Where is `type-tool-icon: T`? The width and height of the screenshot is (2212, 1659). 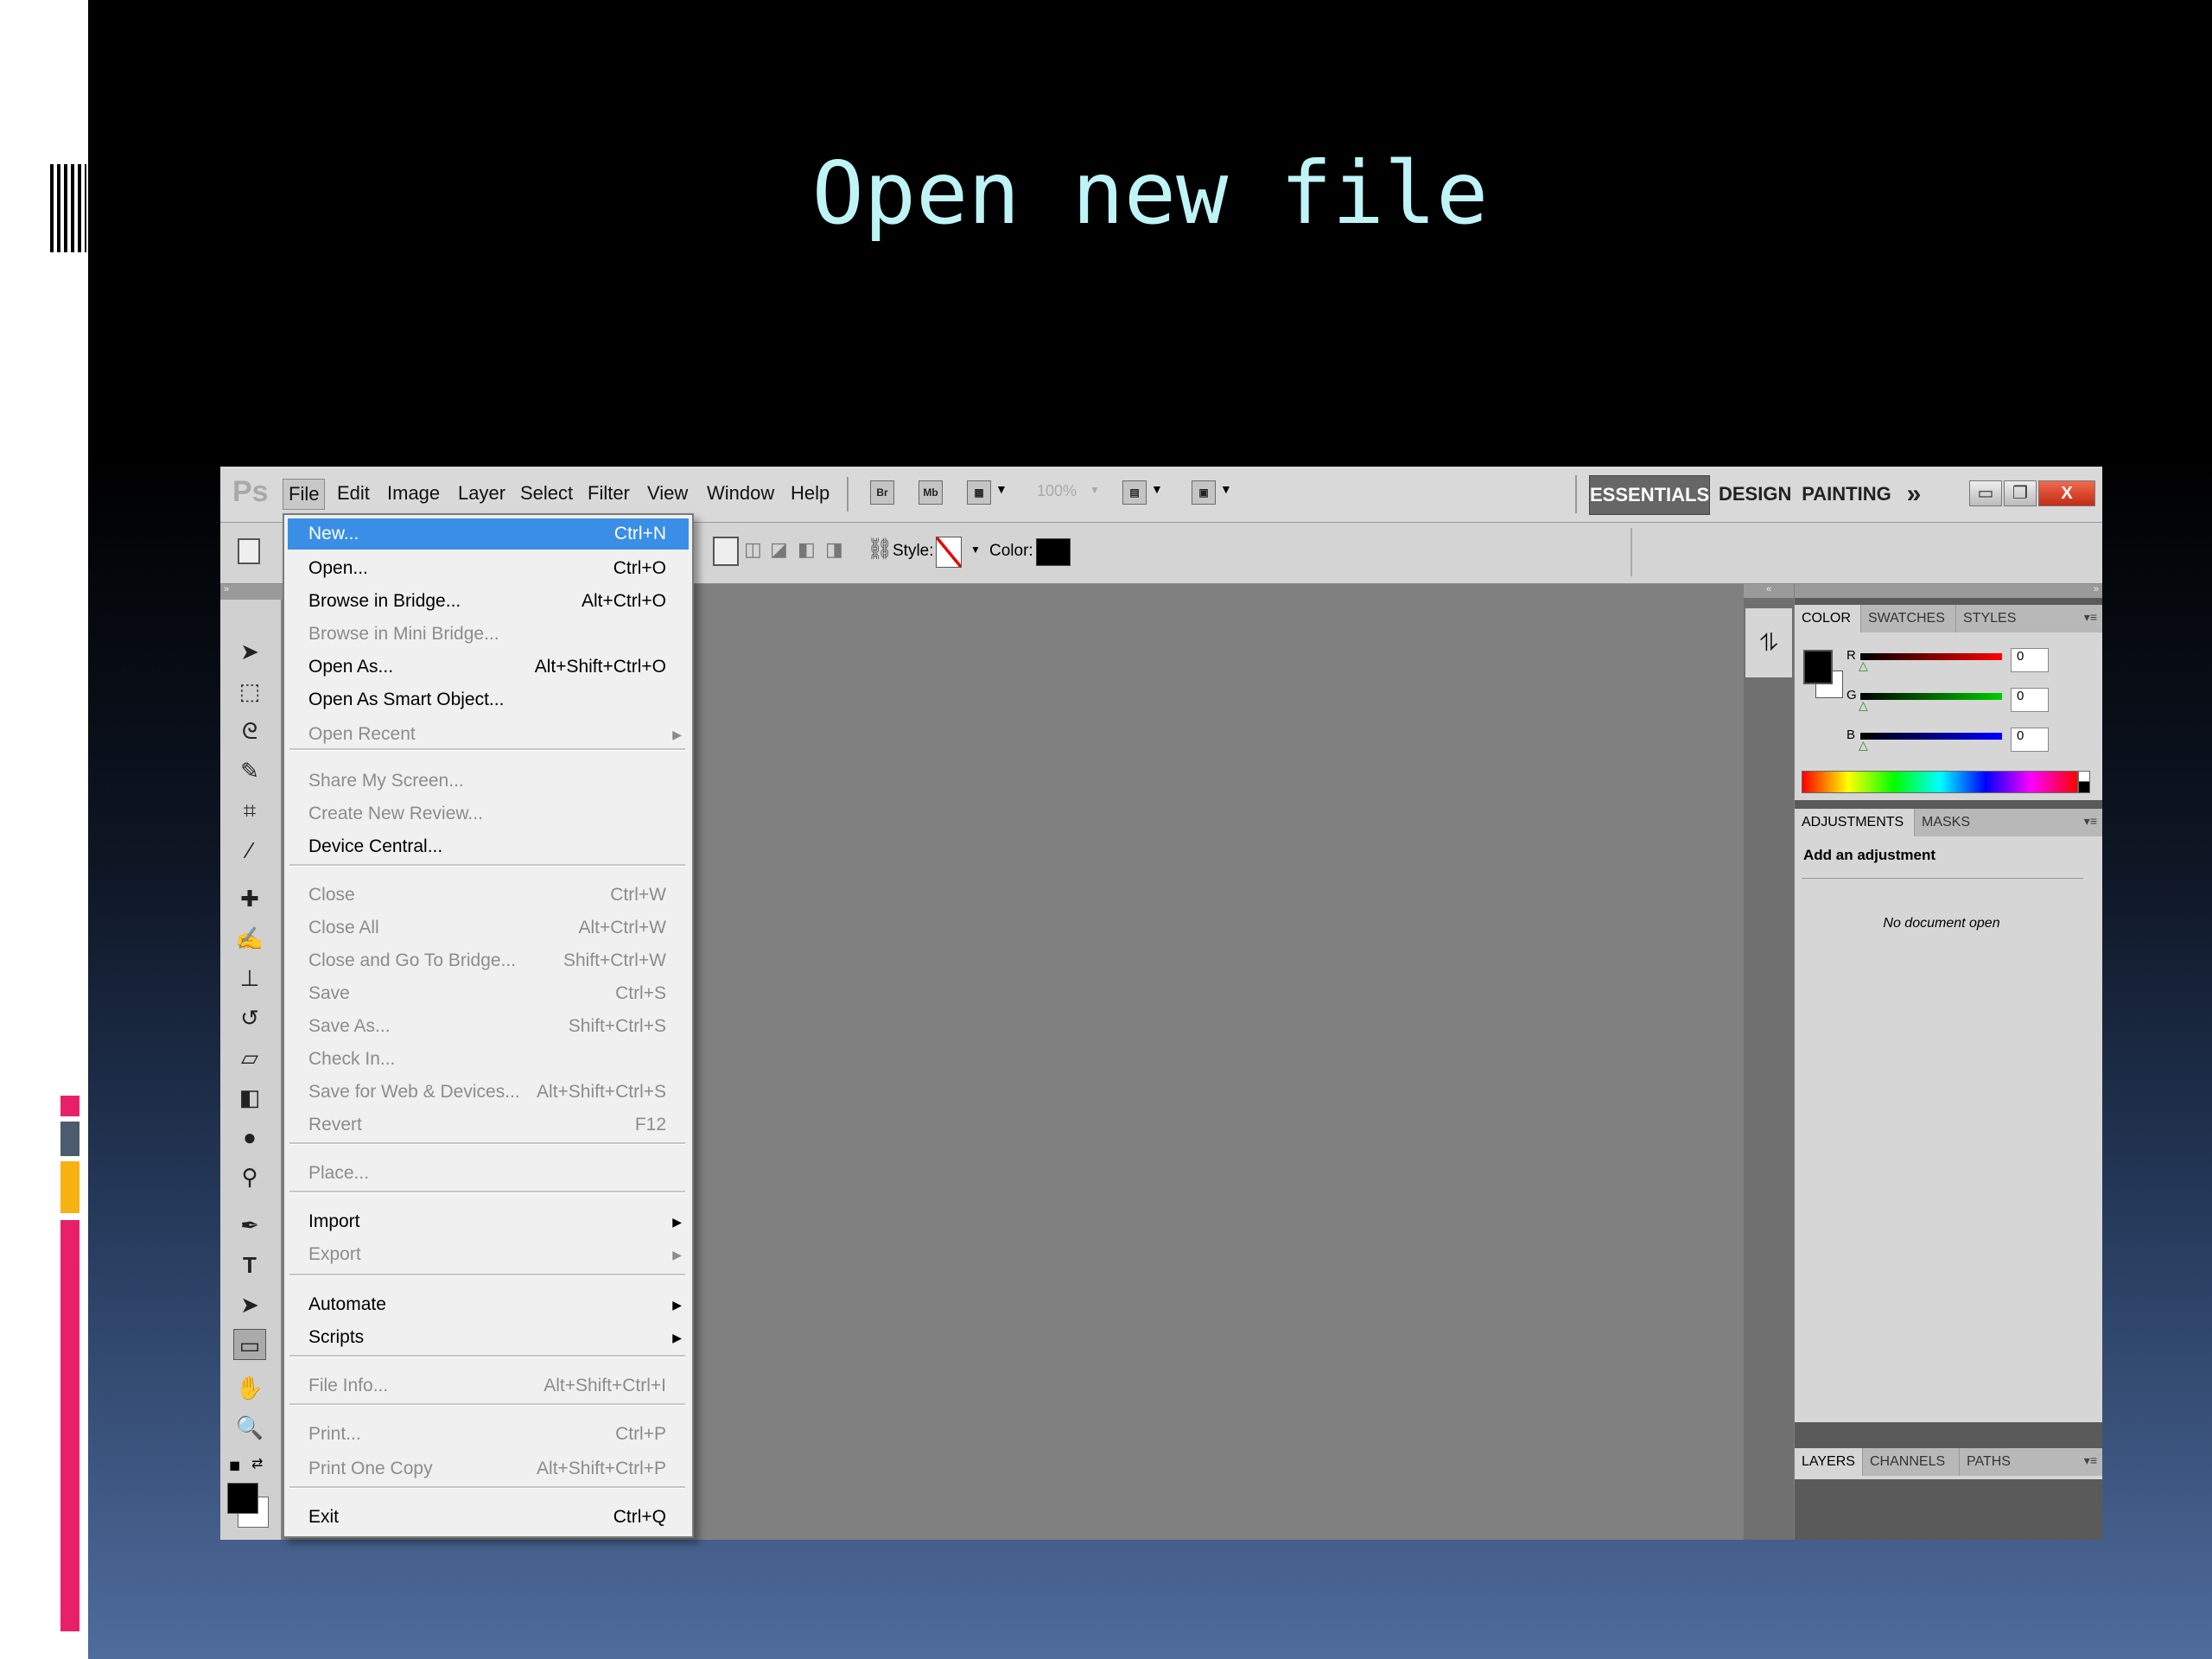
type-tool-icon: T is located at coordinates (249, 1265).